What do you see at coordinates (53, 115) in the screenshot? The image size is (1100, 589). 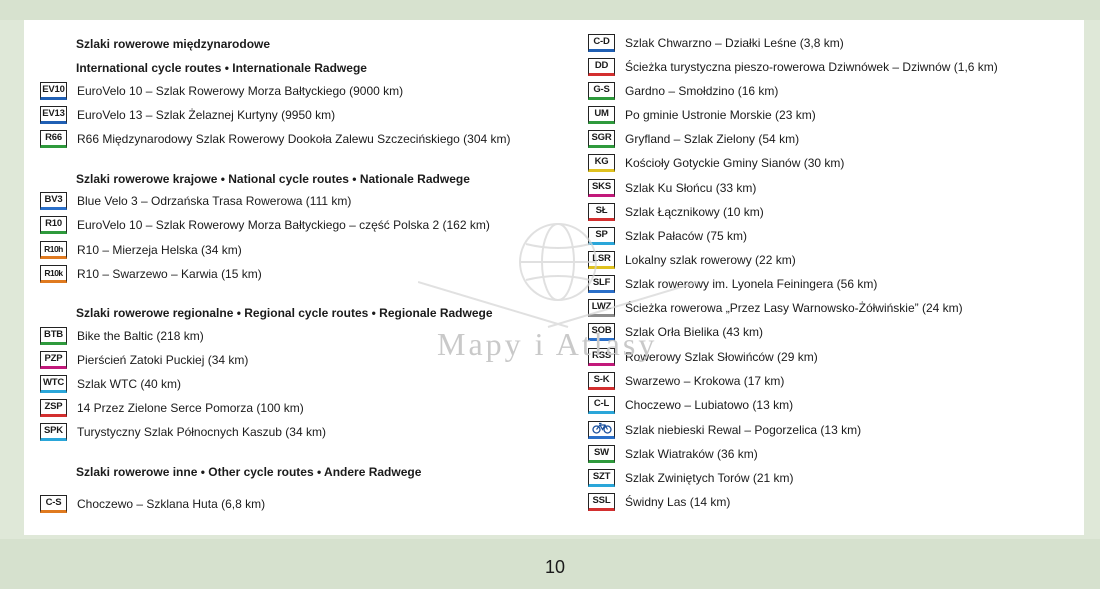 I see `route-code-badge: EV13` at bounding box center [53, 115].